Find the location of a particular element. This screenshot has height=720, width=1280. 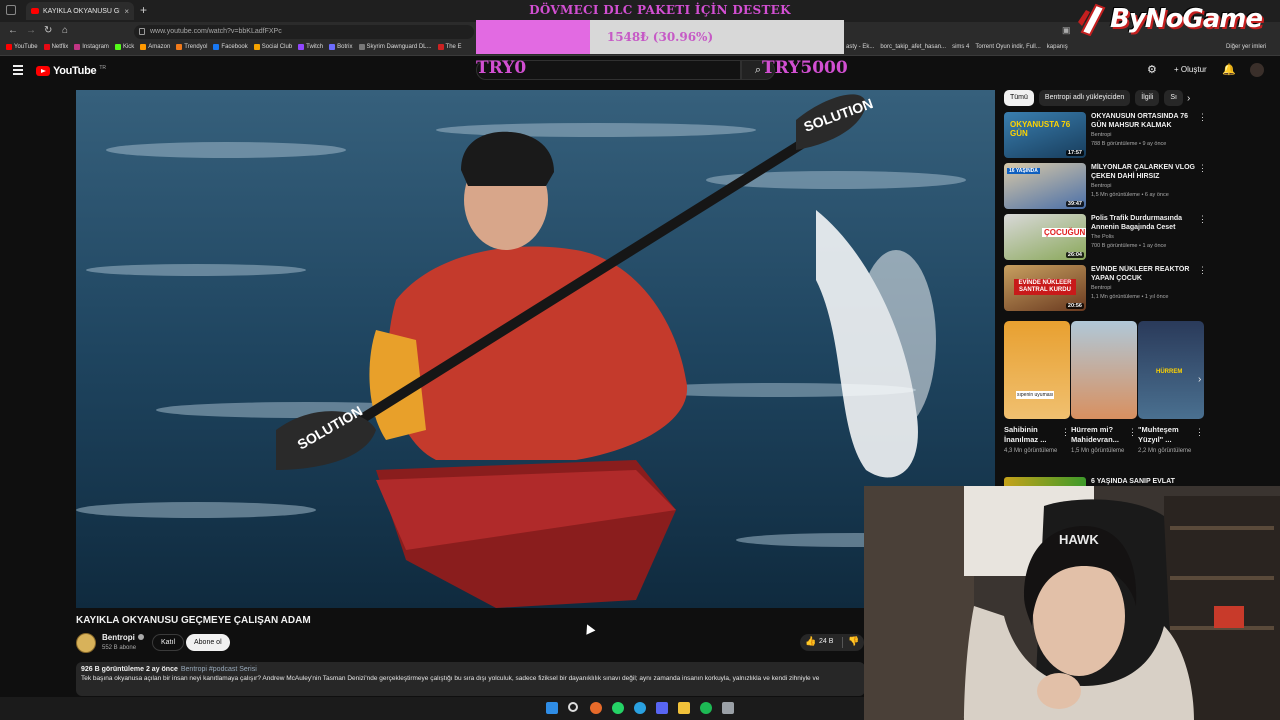

recommendation-thumbnail: ÇOCUĞUN 26:04 is located at coordinates (1045, 237).